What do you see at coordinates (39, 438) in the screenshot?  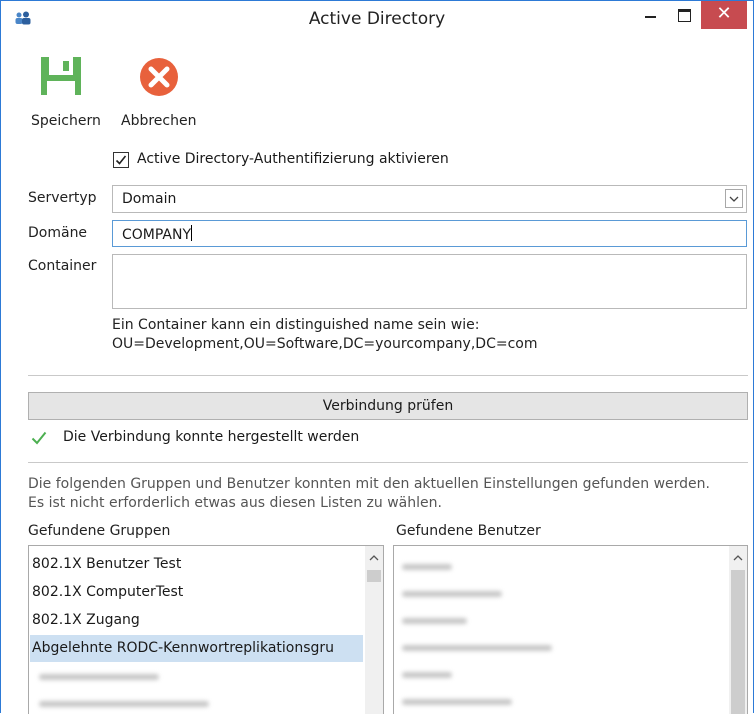 I see `success-check-icon` at bounding box center [39, 438].